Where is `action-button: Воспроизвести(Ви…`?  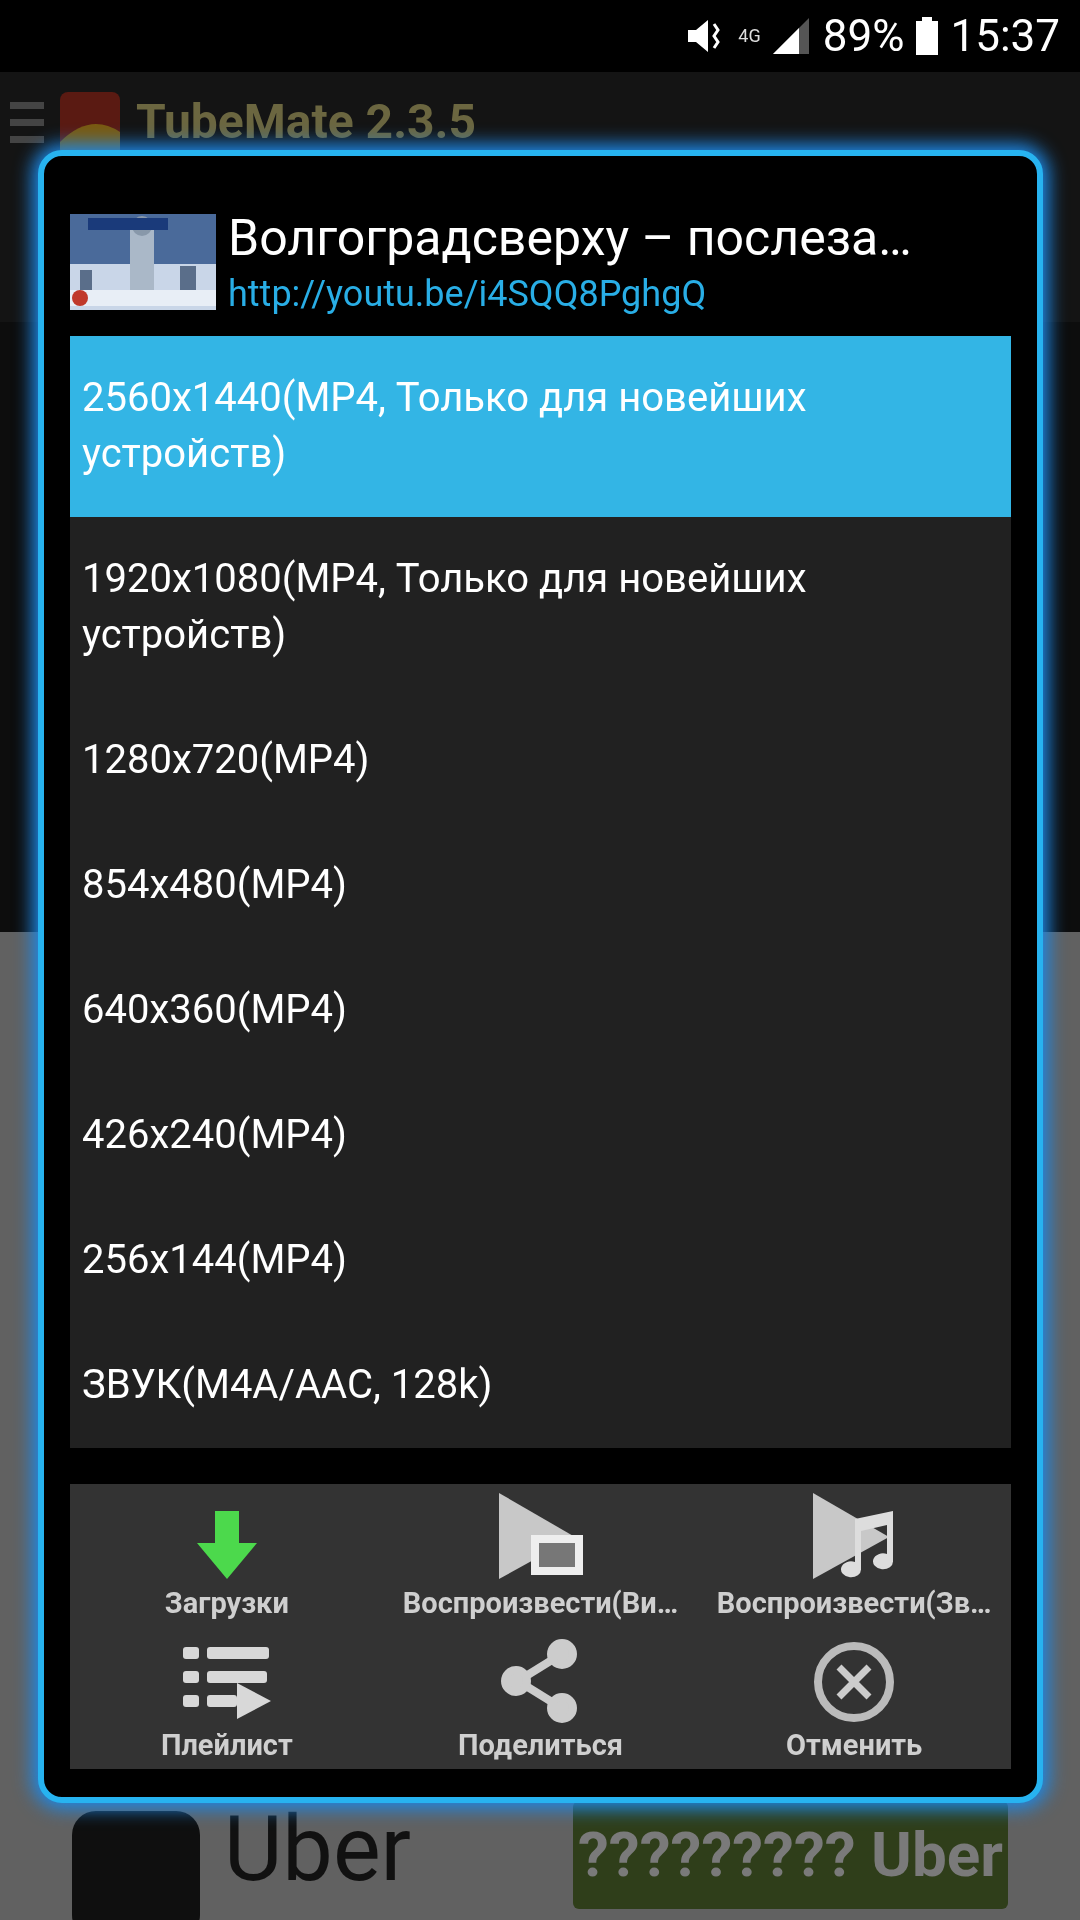
action-button: Воспроизвести(Ви… is located at coordinates (540, 1555).